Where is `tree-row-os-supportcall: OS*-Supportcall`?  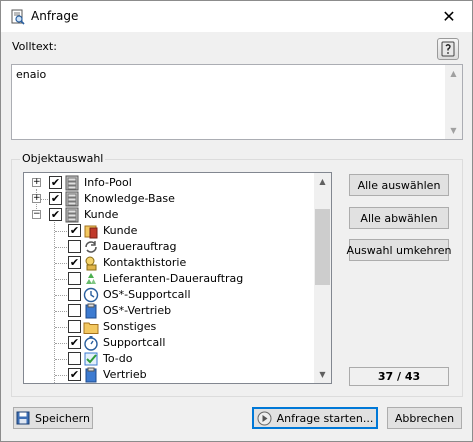
tree-row-os-supportcall: OS*-Supportcall is located at coordinates (169, 295).